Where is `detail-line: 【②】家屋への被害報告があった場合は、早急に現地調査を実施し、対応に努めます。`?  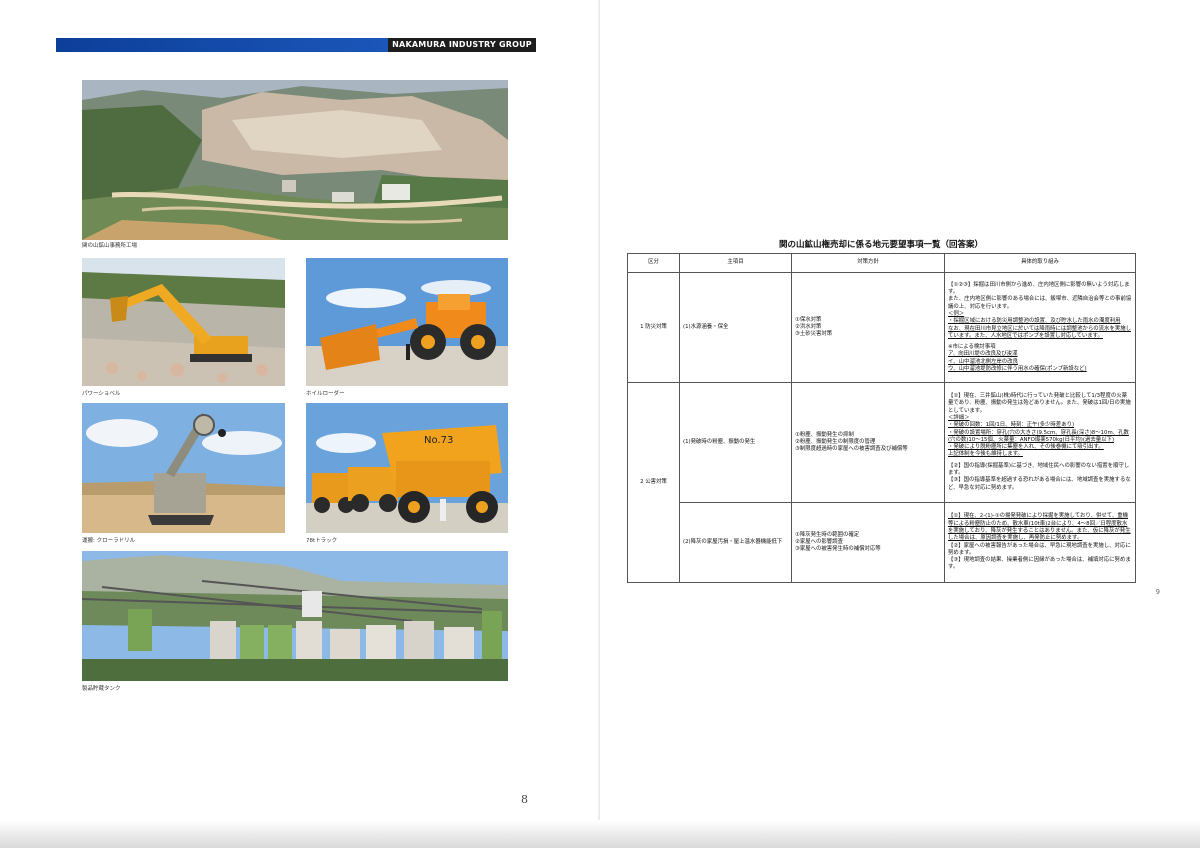 detail-line: 【②】家屋への被害報告があった場合は、早急に現地調査を実施し、対応に努めます。 is located at coordinates (1039, 549).